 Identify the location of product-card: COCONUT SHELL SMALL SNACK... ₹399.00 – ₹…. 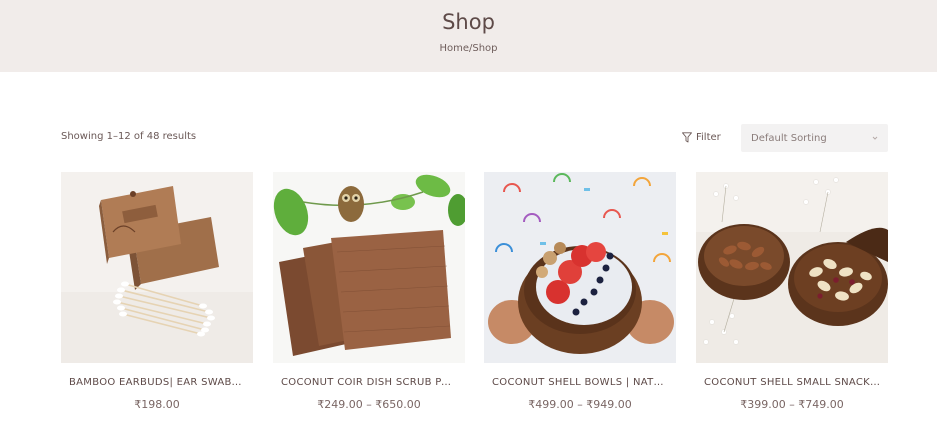
(792, 297).